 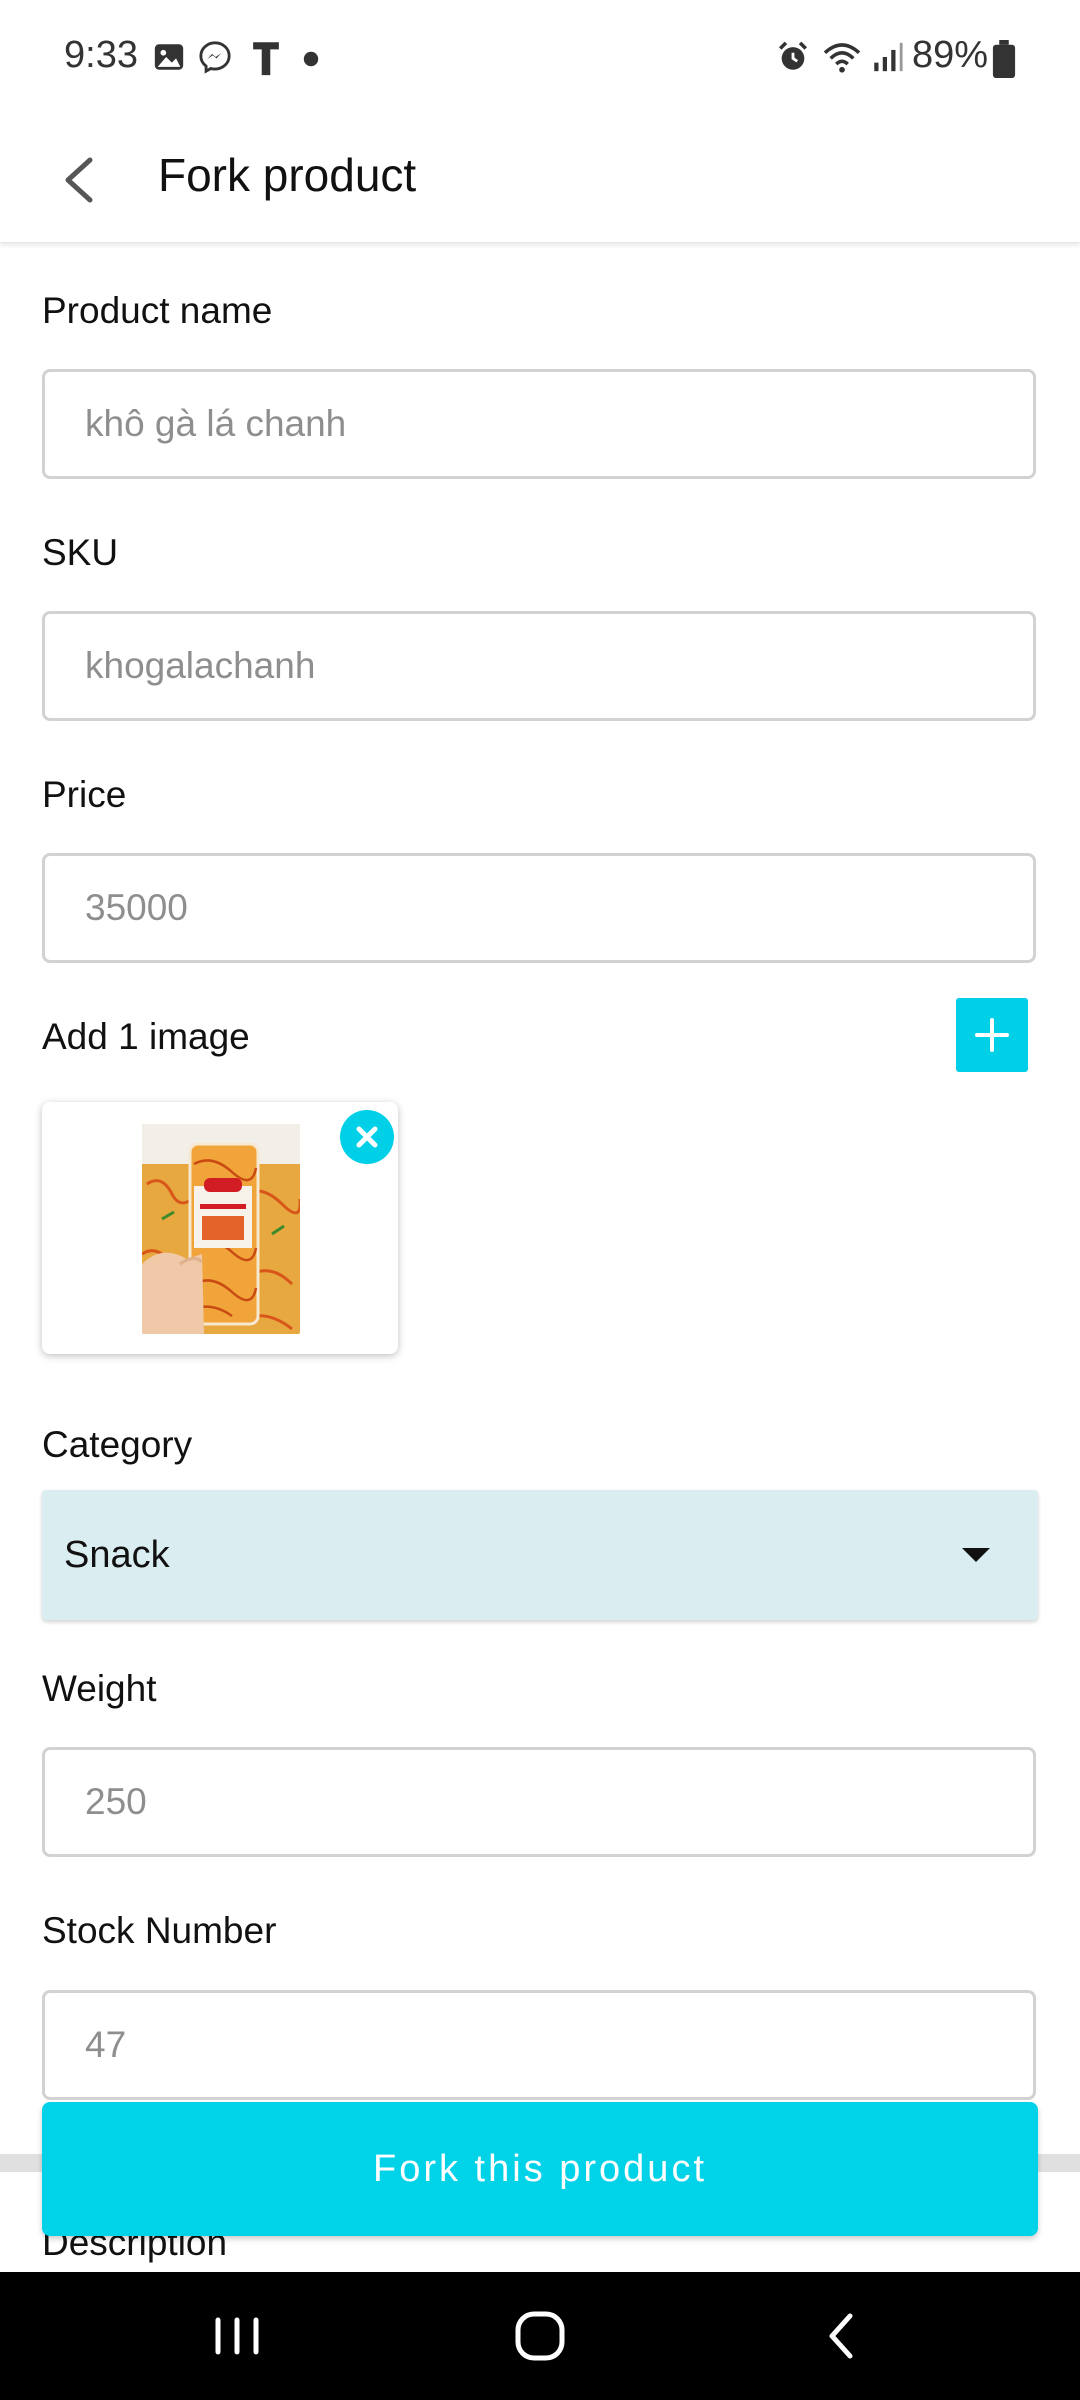 I want to click on weight-label: Weight, so click(x=99, y=1688).